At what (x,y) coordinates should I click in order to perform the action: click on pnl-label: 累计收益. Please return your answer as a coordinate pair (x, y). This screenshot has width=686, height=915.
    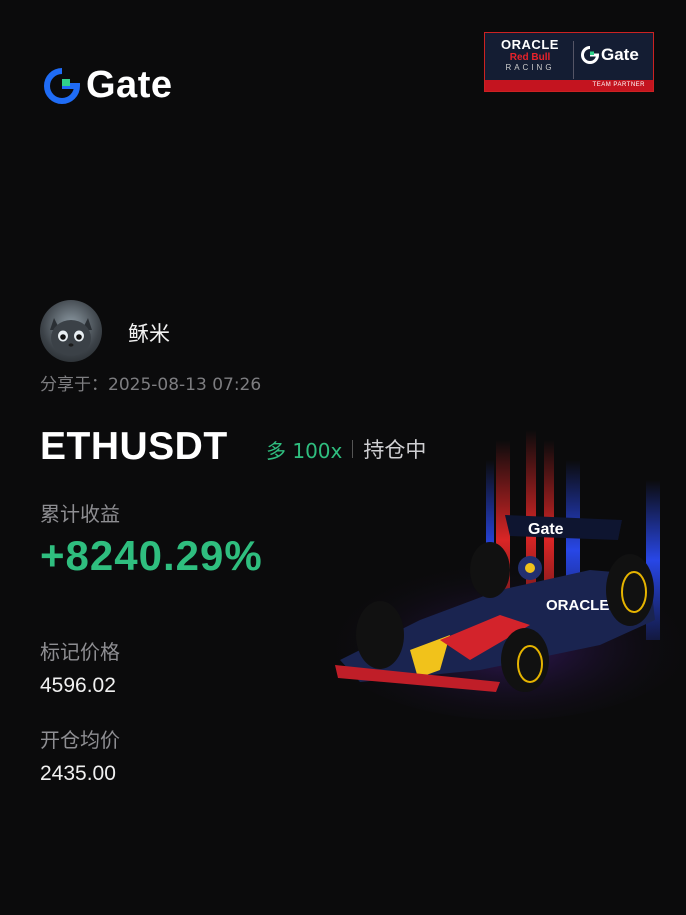
    Looking at the image, I should click on (80, 514).